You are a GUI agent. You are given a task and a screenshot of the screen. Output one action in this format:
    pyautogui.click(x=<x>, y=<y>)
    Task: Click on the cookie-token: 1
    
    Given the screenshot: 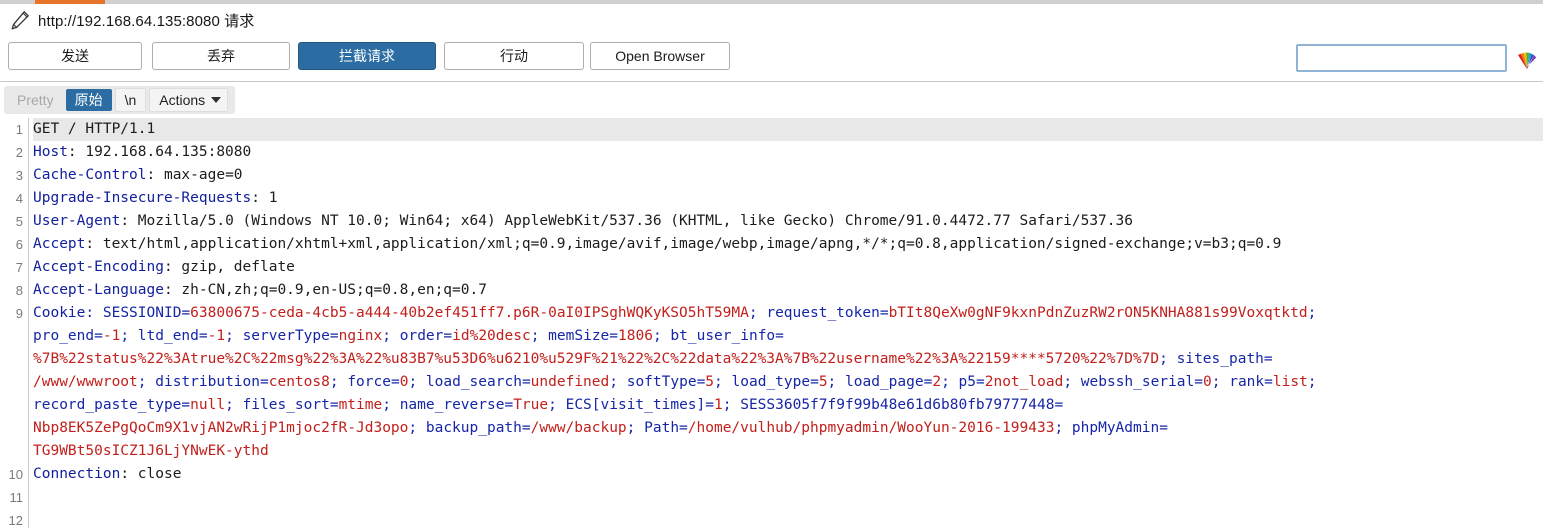 What is the action you would take?
    pyautogui.click(x=718, y=405)
    